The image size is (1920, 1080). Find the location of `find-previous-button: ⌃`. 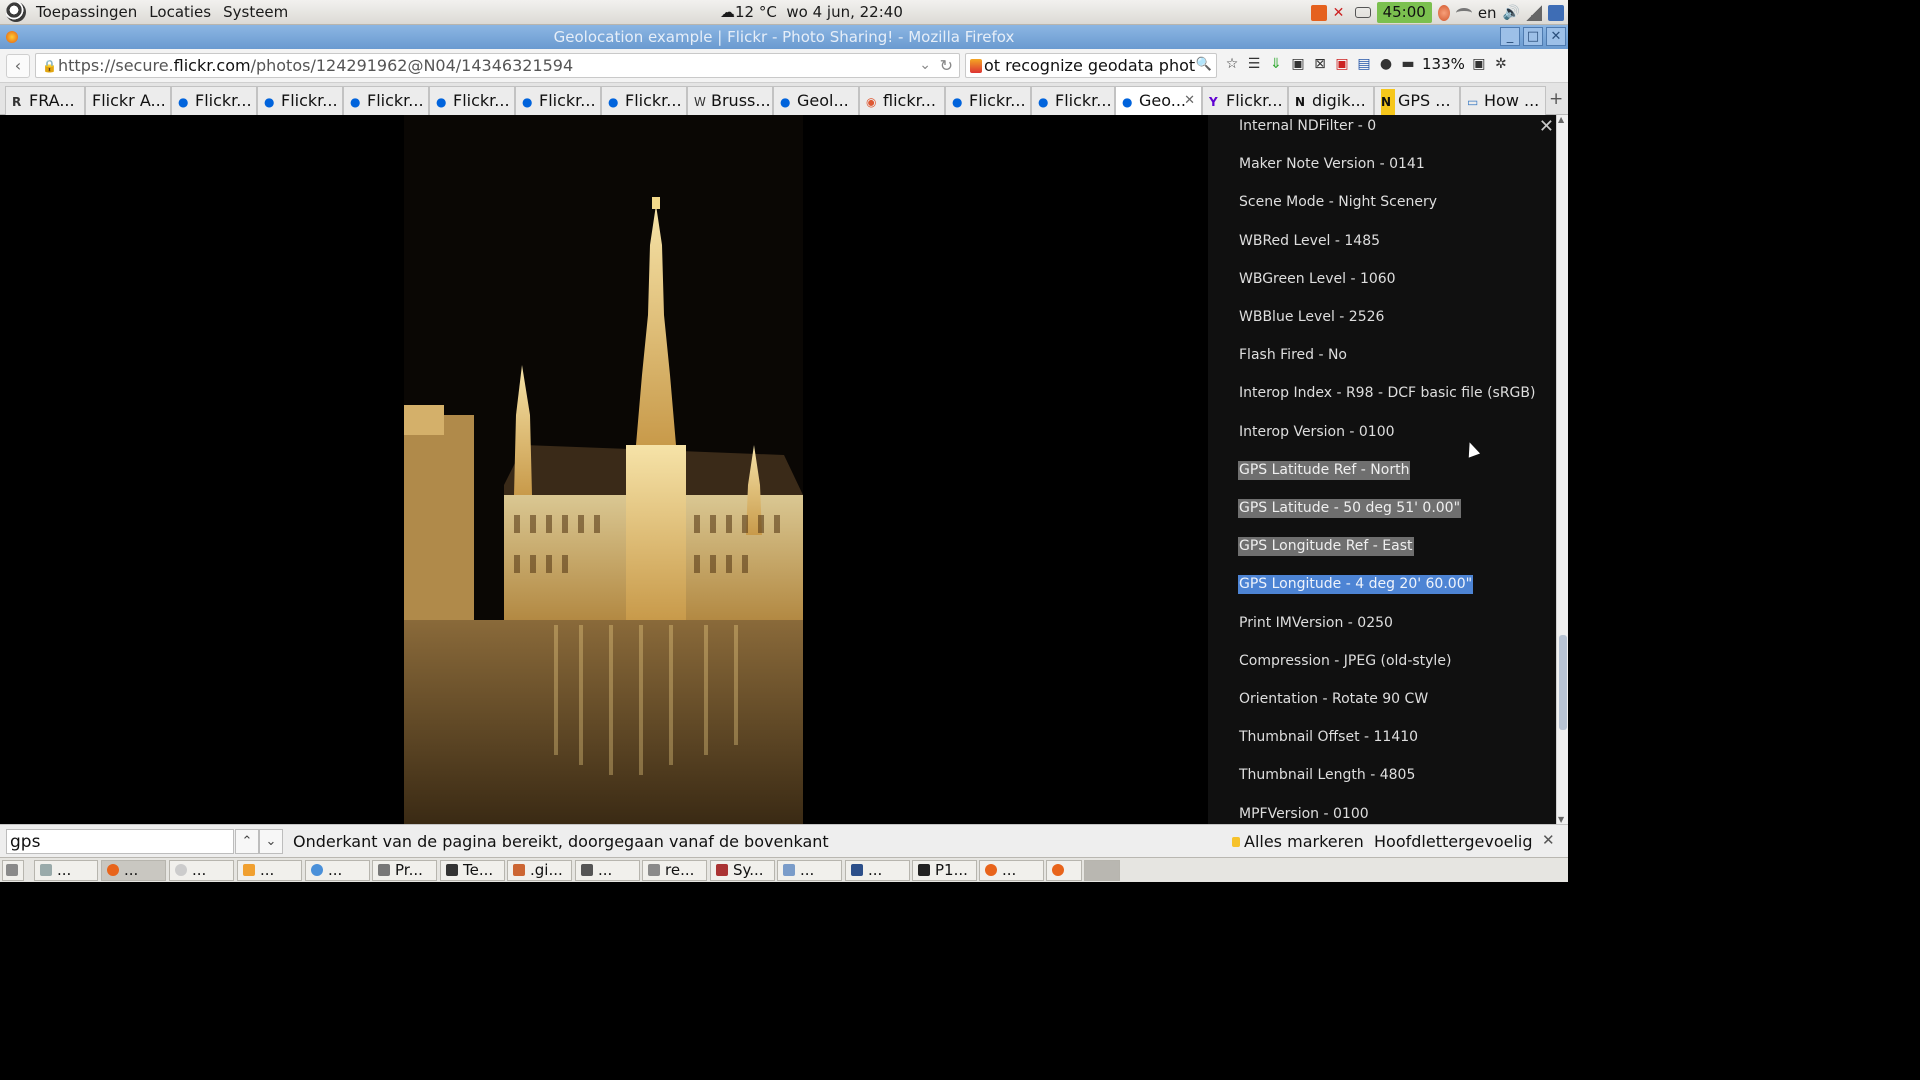

find-previous-button: ⌃ is located at coordinates (247, 841).